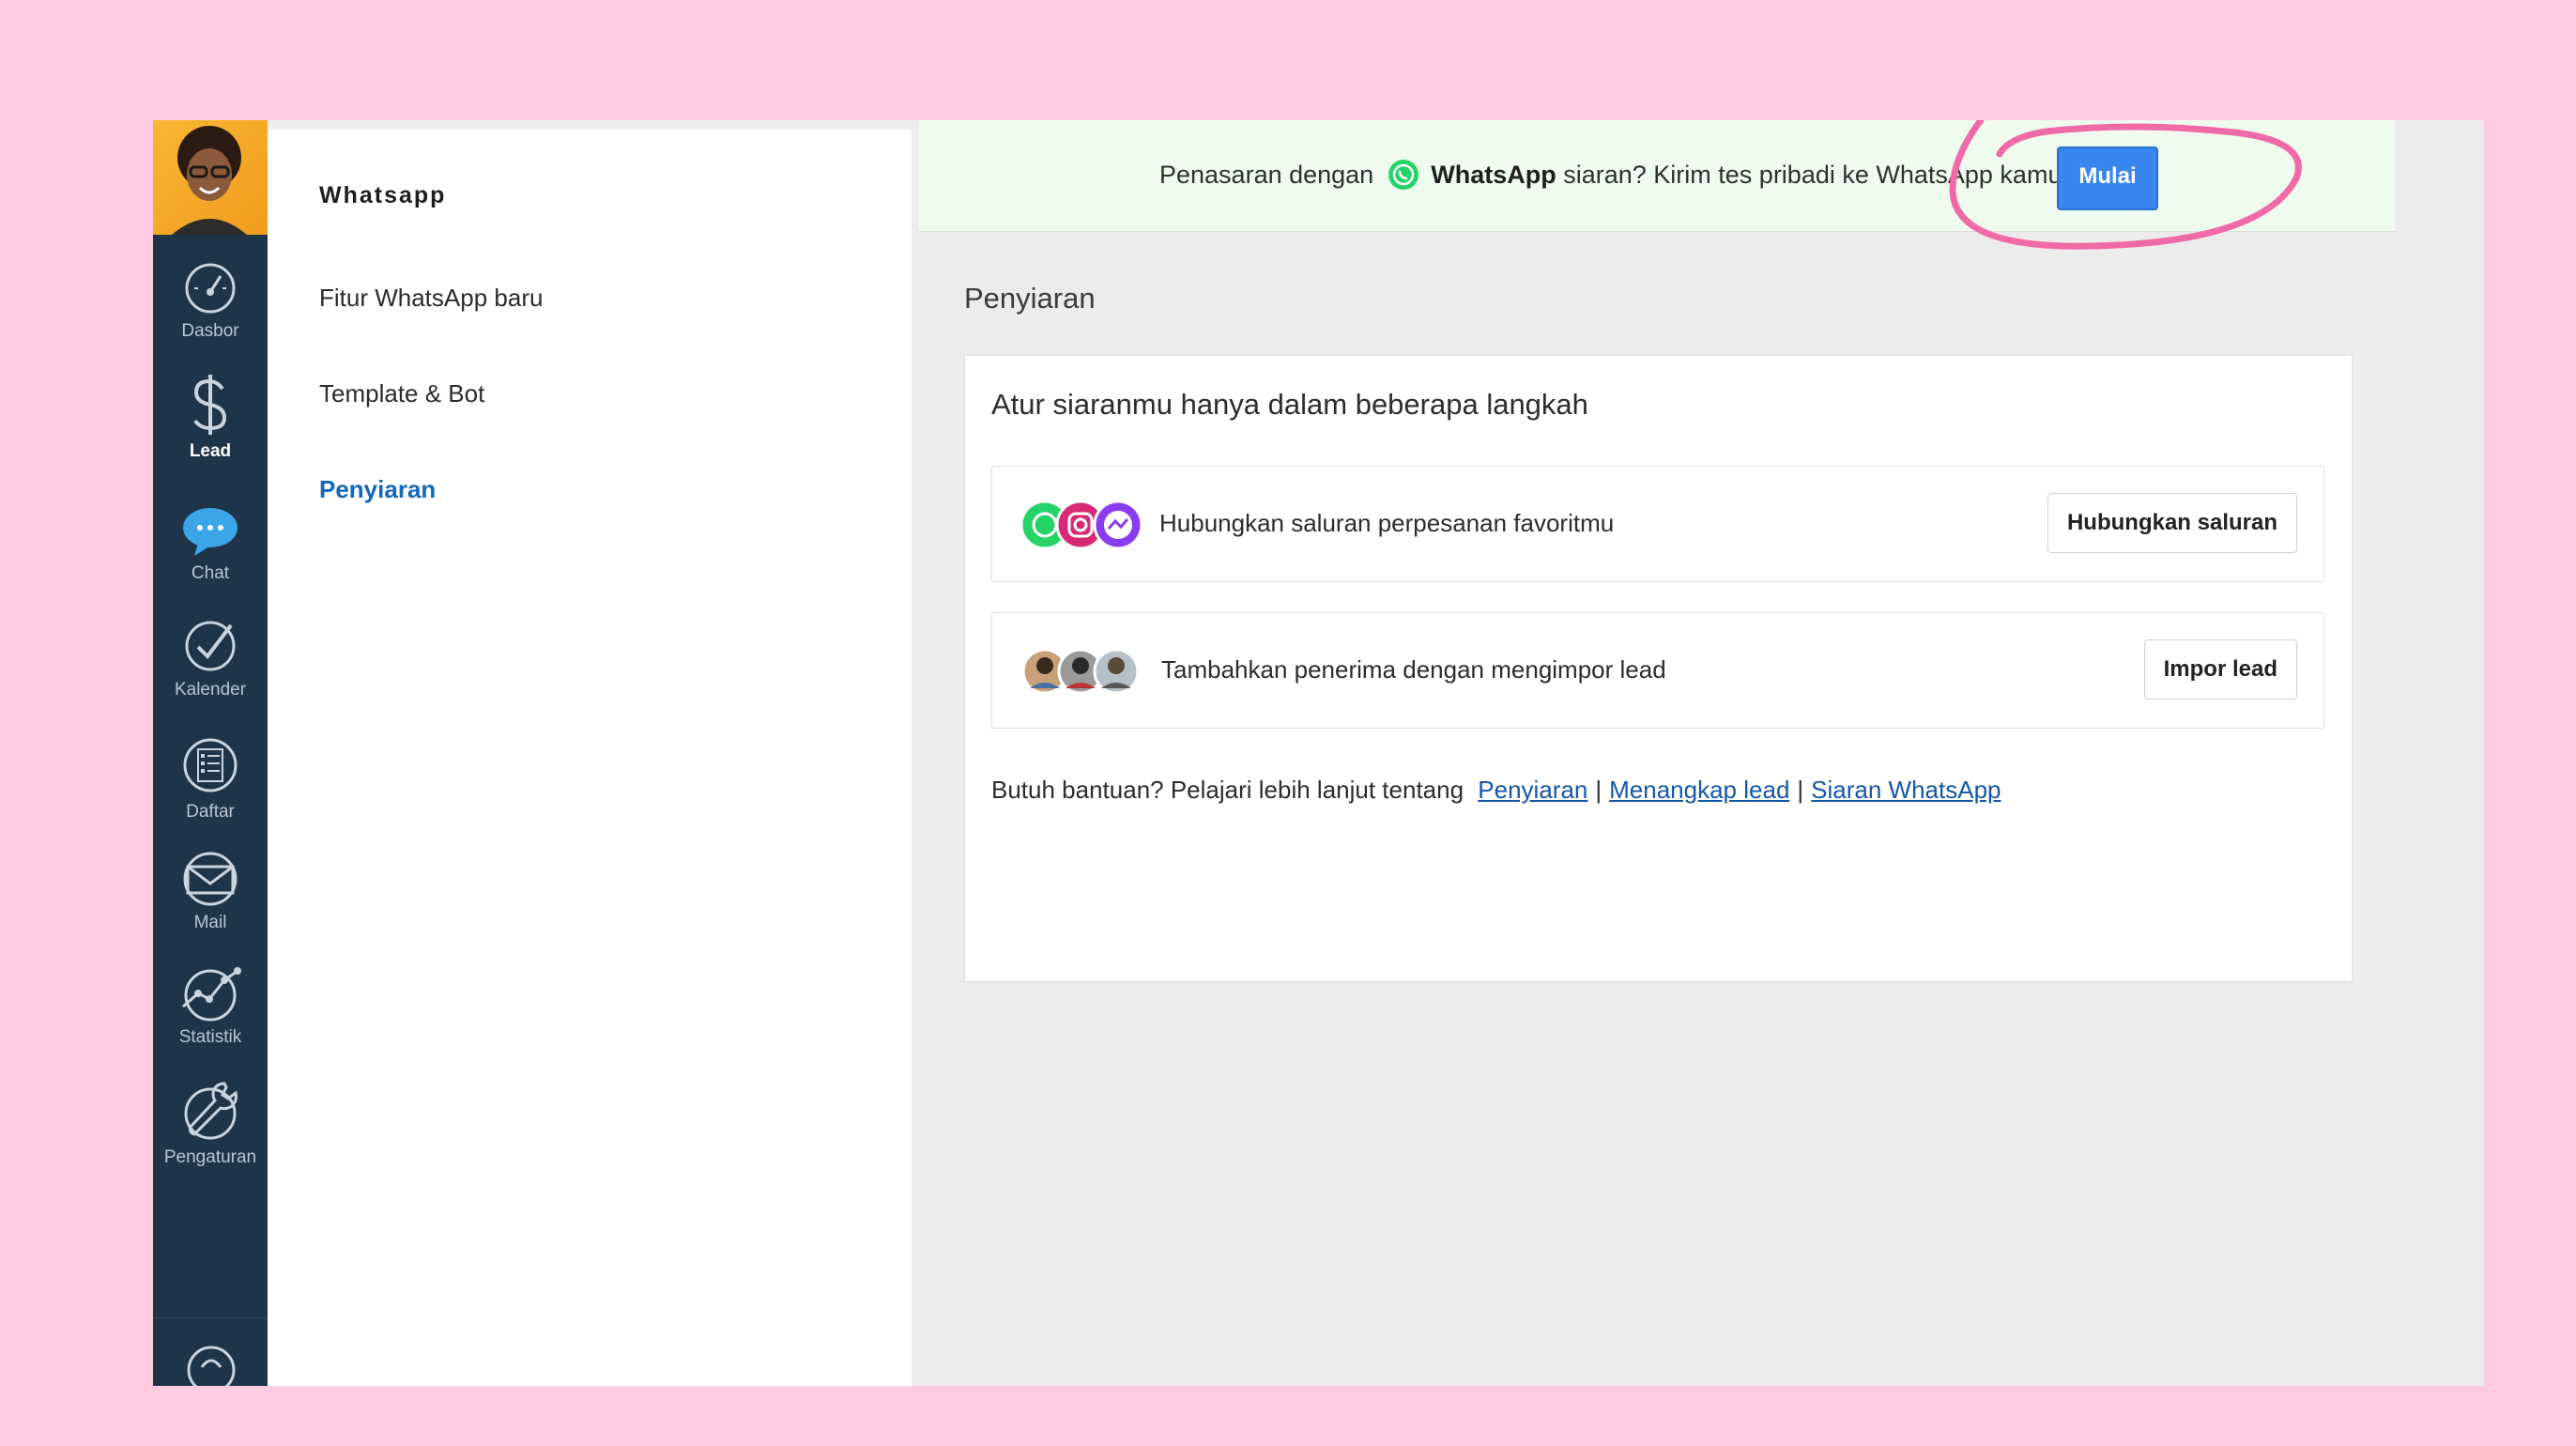 The image size is (2576, 1446). I want to click on connect-channel-button: Hubungkan saluran, so click(2172, 523).